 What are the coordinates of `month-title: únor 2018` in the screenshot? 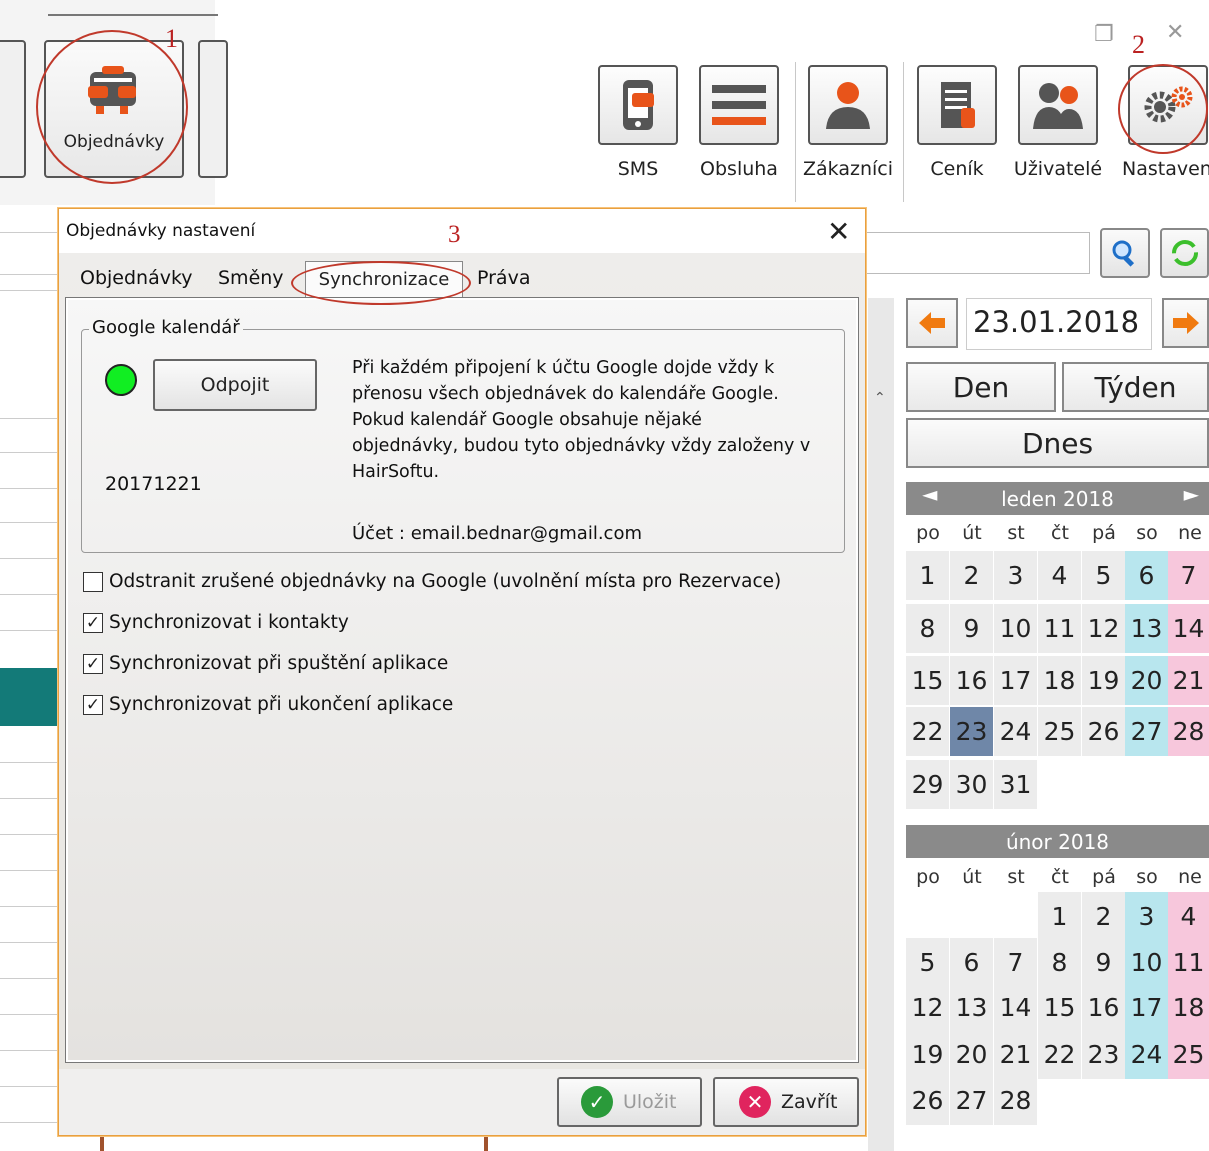 It's located at (1057, 841).